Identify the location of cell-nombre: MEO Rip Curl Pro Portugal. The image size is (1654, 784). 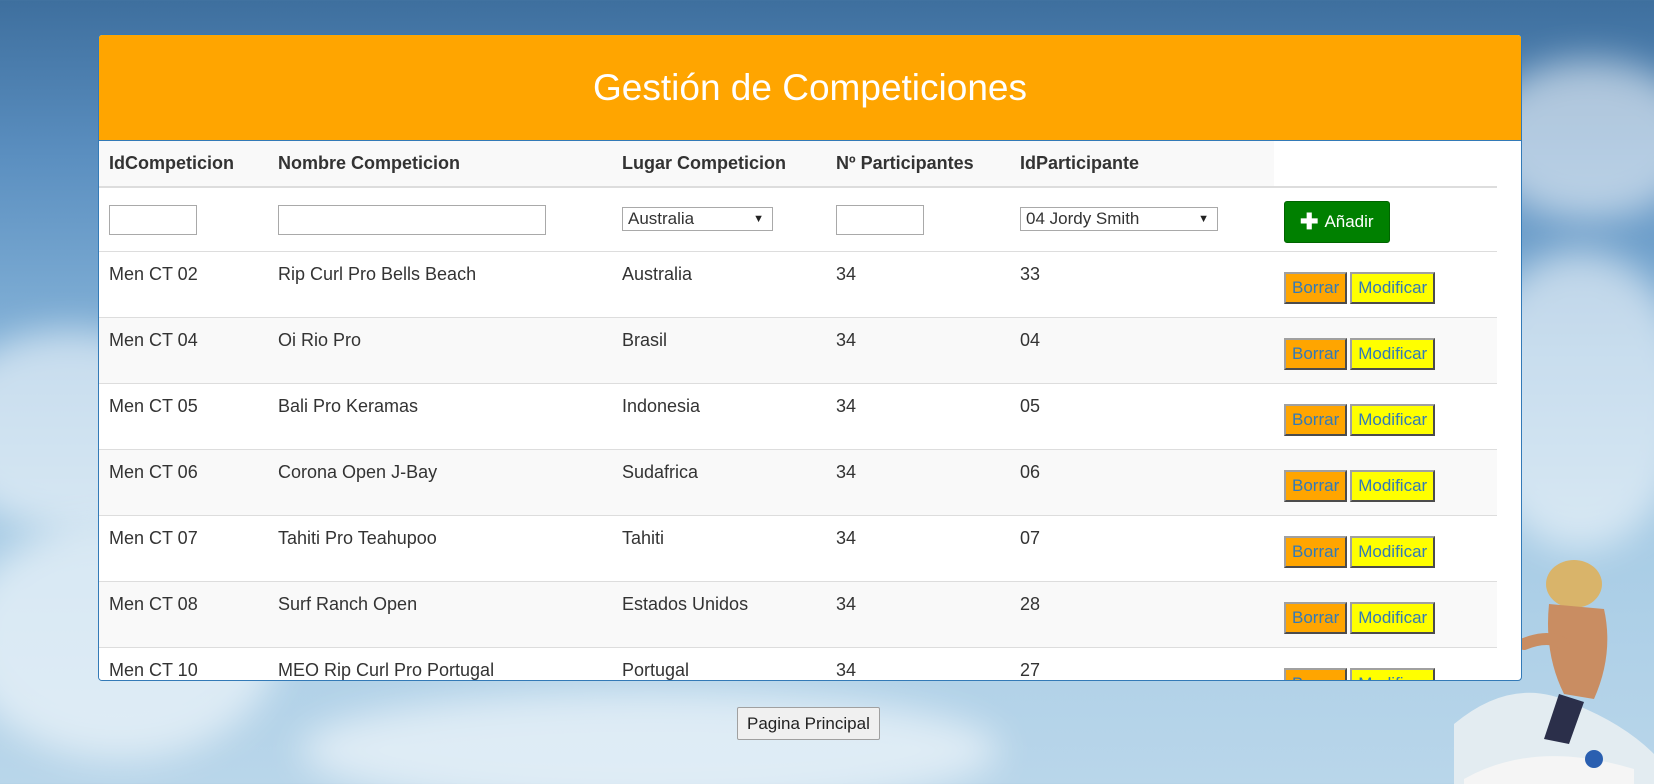
(440, 663).